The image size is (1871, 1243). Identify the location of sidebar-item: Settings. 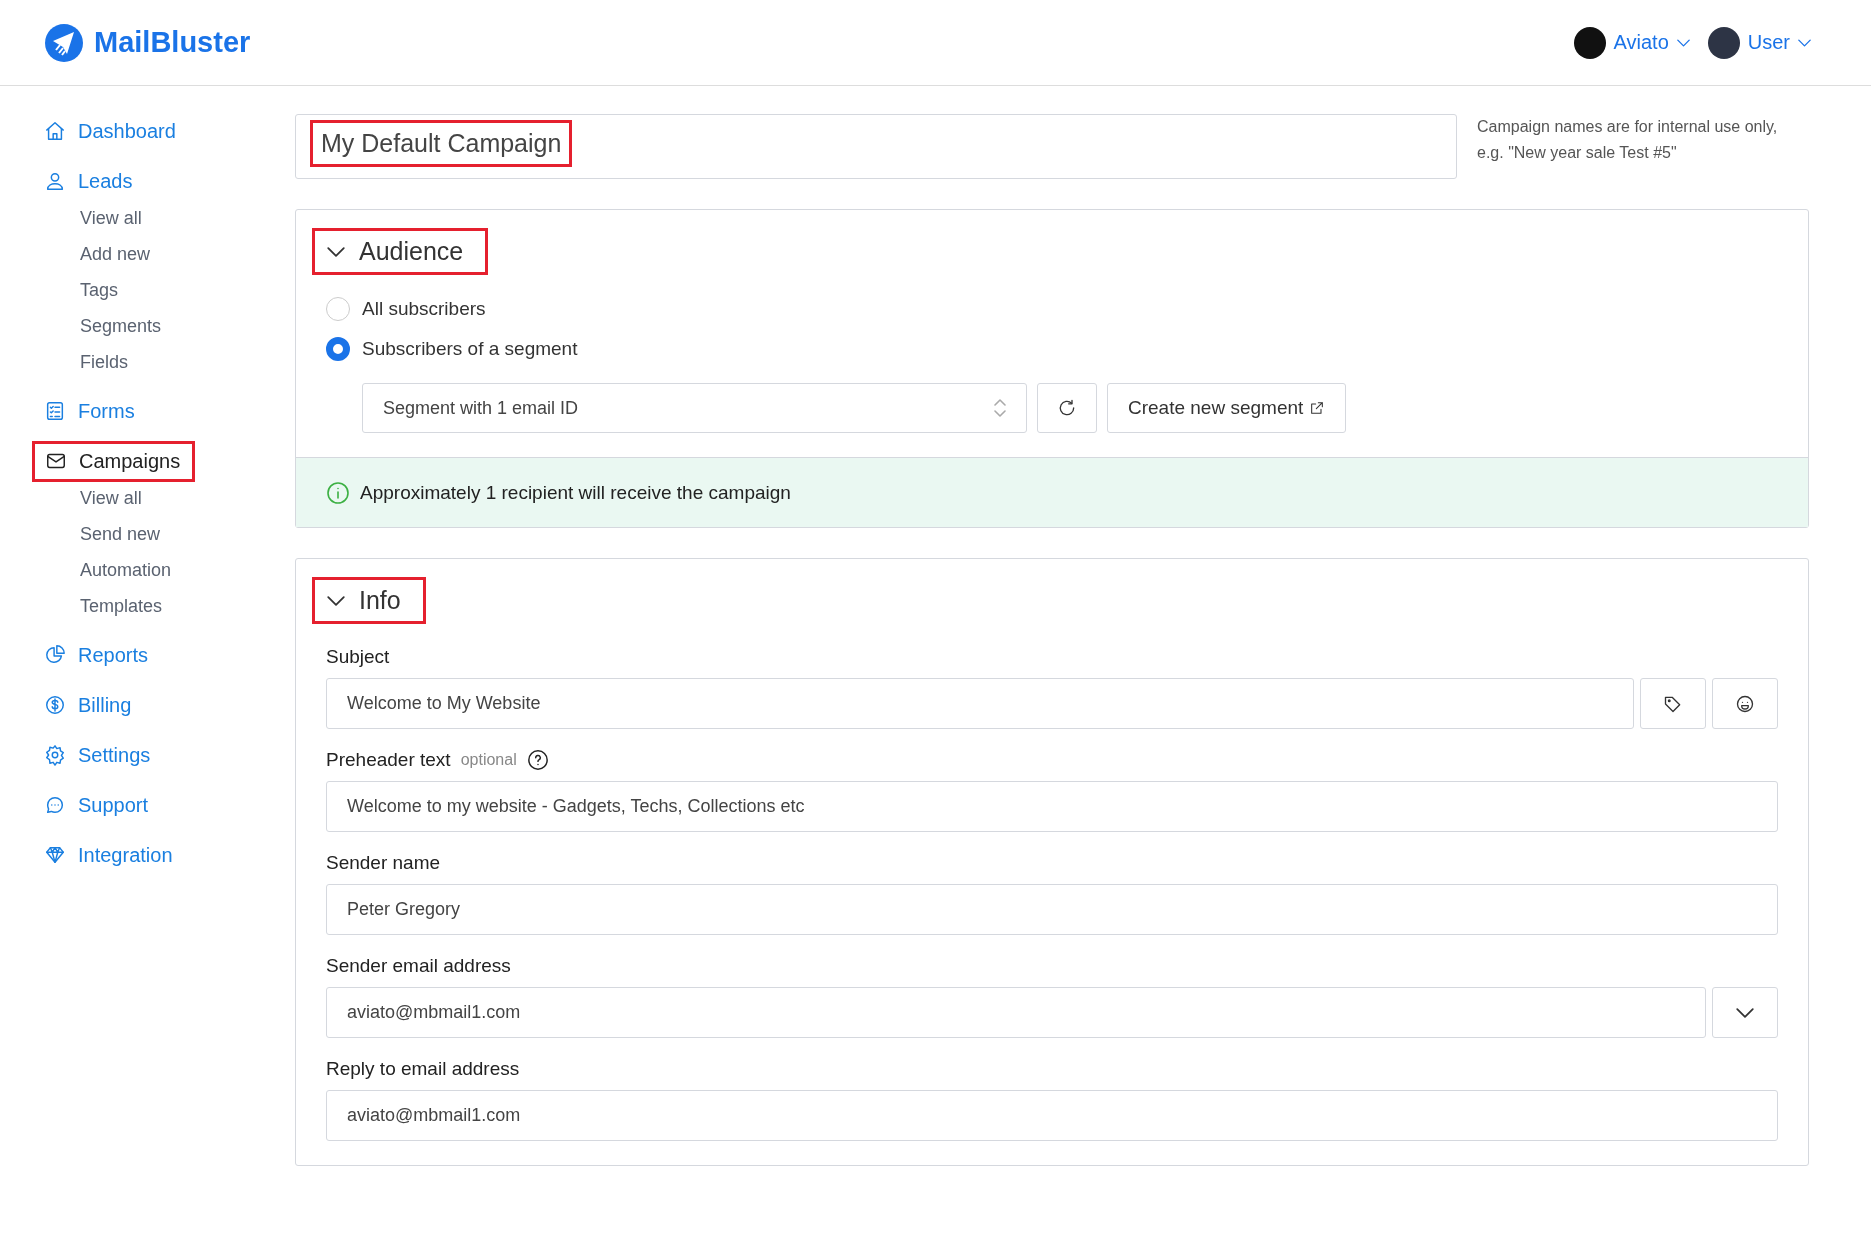
(98, 755).